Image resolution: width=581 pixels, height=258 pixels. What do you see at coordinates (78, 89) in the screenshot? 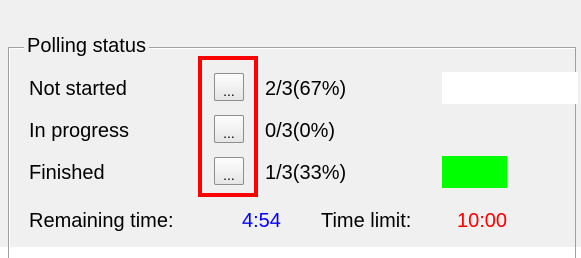
I see `row-label-not-started: Not started` at bounding box center [78, 89].